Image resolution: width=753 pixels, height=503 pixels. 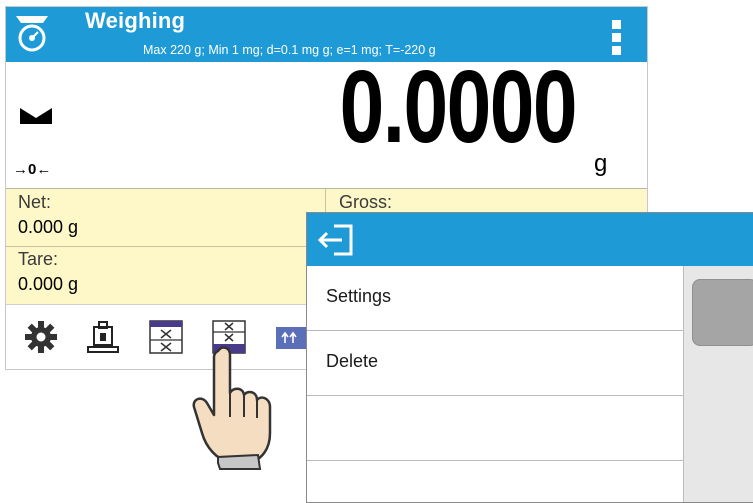 What do you see at coordinates (166, 337) in the screenshot?
I see `table-icon` at bounding box center [166, 337].